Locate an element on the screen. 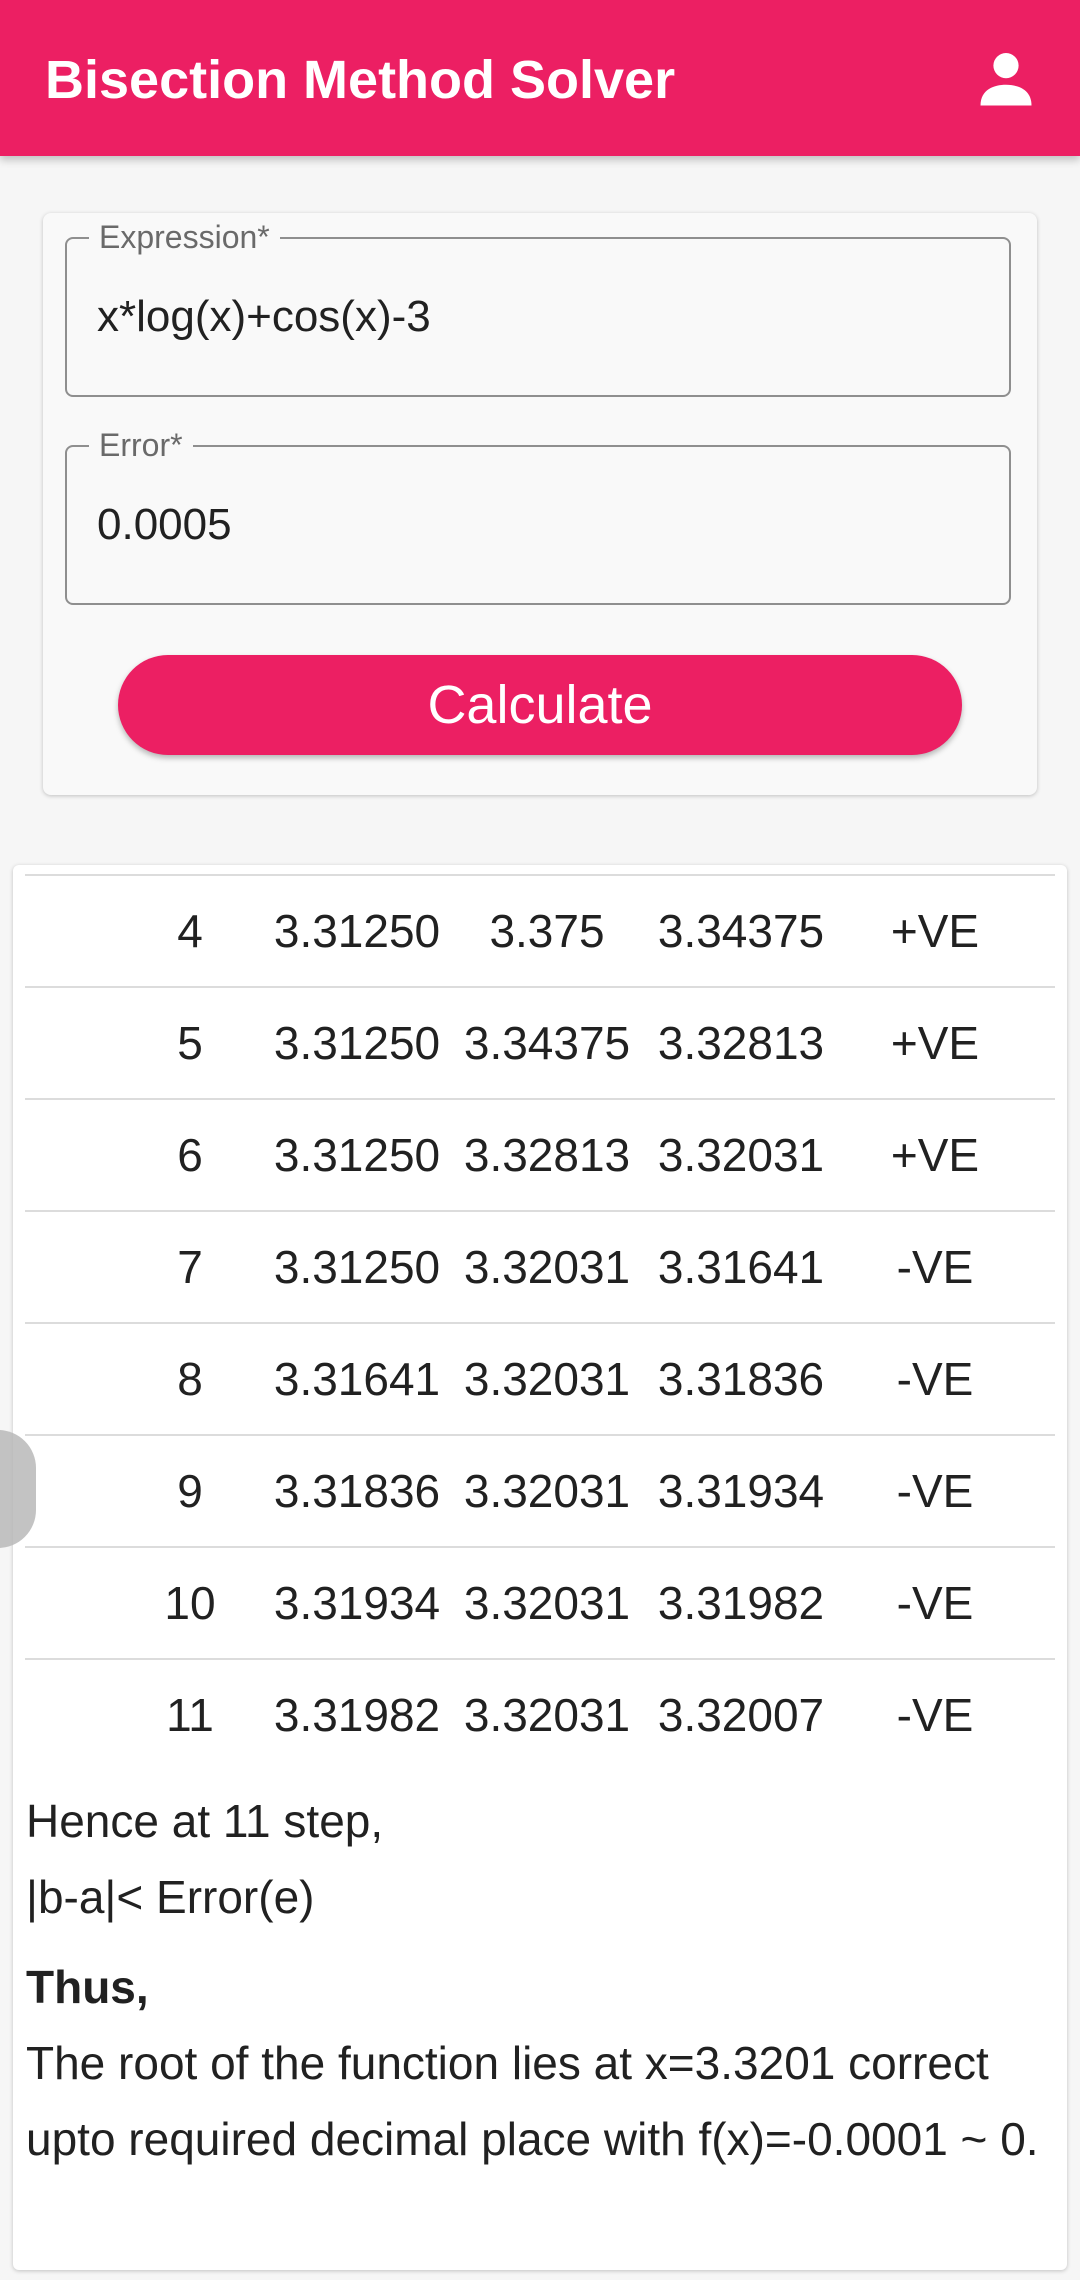  calculate-button: Calculate is located at coordinates (540, 705).